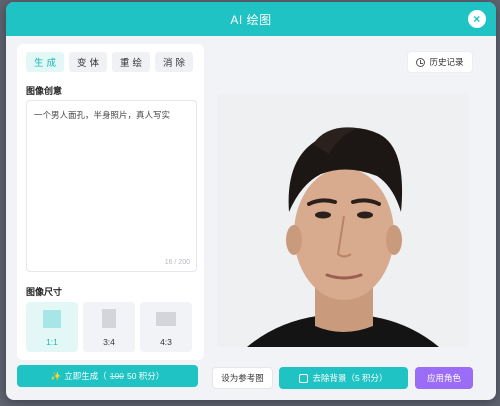 The image size is (500, 406). What do you see at coordinates (109, 342) in the screenshot?
I see `size-option-label: 3:4` at bounding box center [109, 342].